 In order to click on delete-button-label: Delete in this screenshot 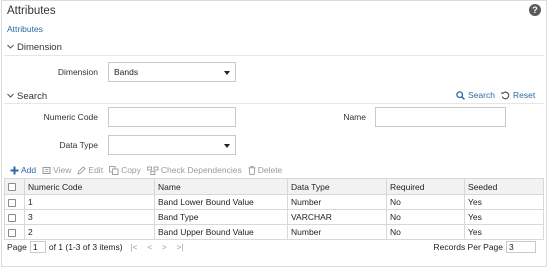, I will do `click(270, 170)`.